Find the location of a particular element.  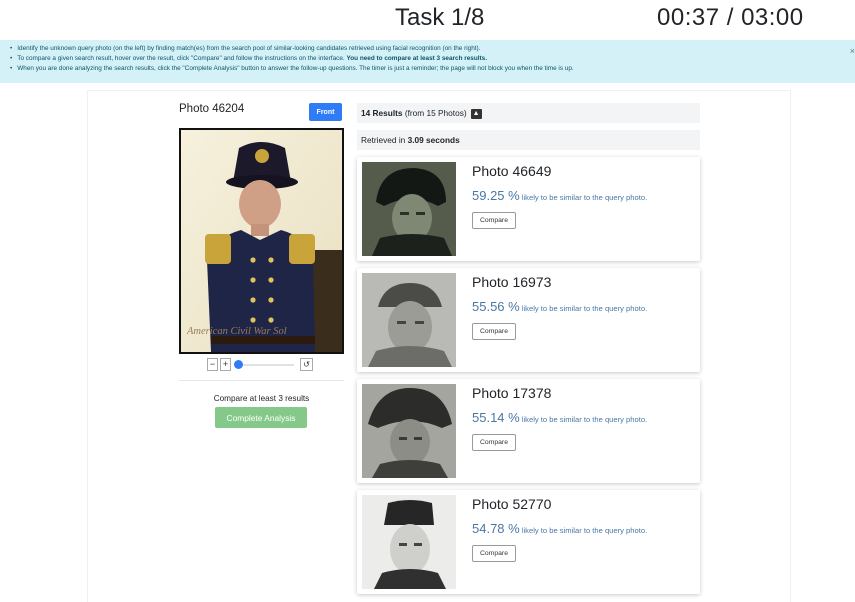

close-icon: × is located at coordinates (852, 51).